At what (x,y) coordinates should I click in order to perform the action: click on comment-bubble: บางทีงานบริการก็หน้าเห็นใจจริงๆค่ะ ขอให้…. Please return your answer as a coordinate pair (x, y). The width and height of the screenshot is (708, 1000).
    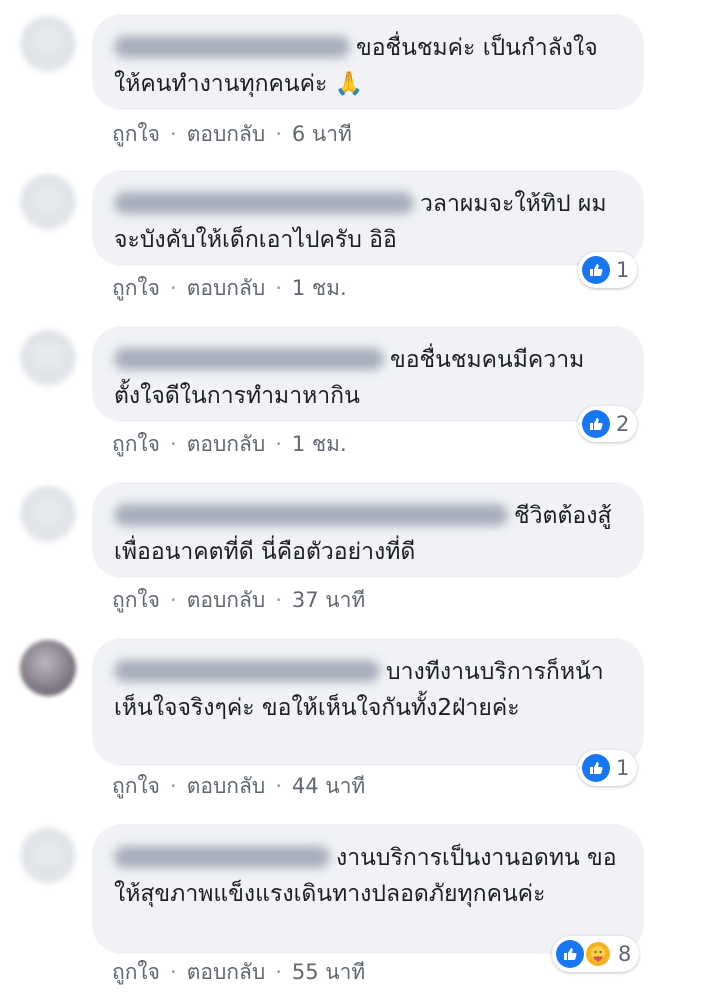
    Looking at the image, I should click on (368, 702).